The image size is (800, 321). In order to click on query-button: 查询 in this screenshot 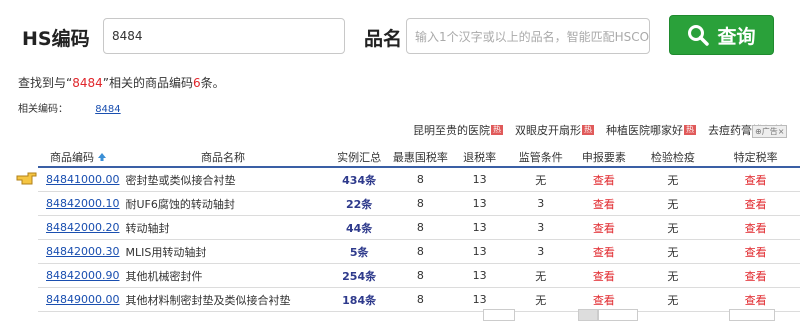, I will do `click(721, 35)`.